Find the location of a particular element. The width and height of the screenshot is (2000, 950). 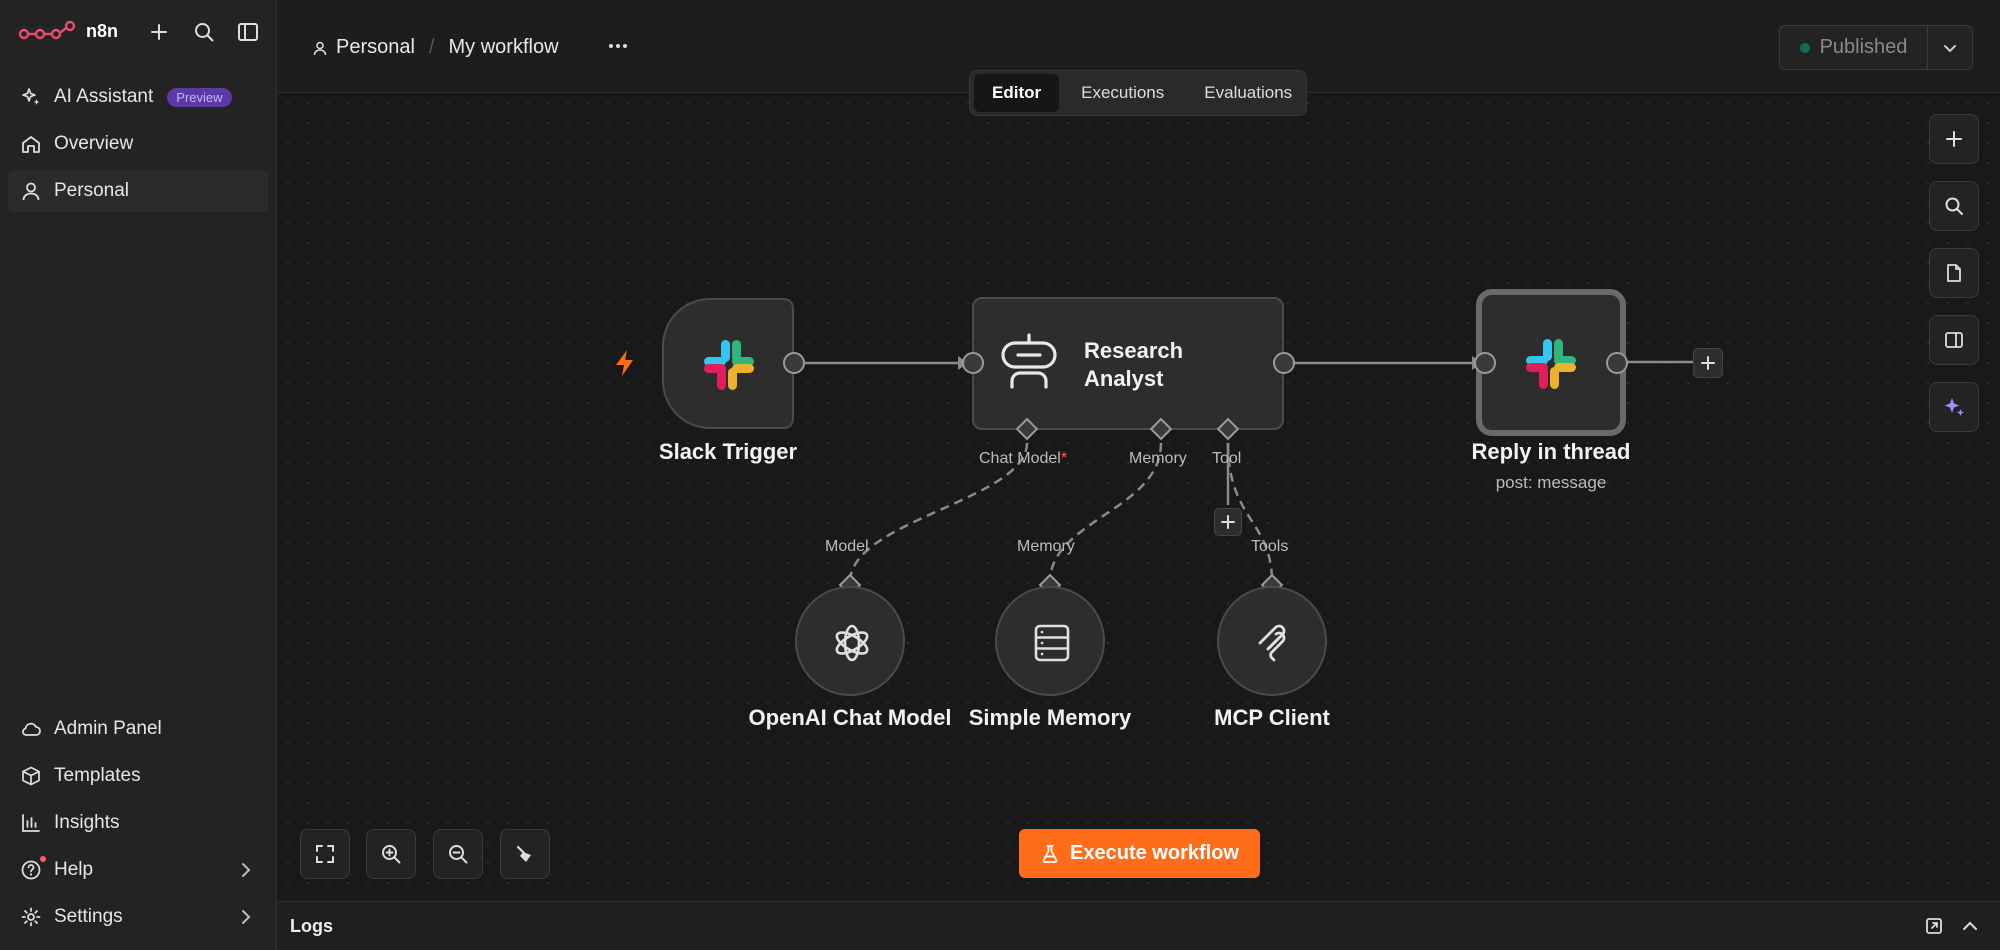

trigger-bolt-icon is located at coordinates (624, 363).